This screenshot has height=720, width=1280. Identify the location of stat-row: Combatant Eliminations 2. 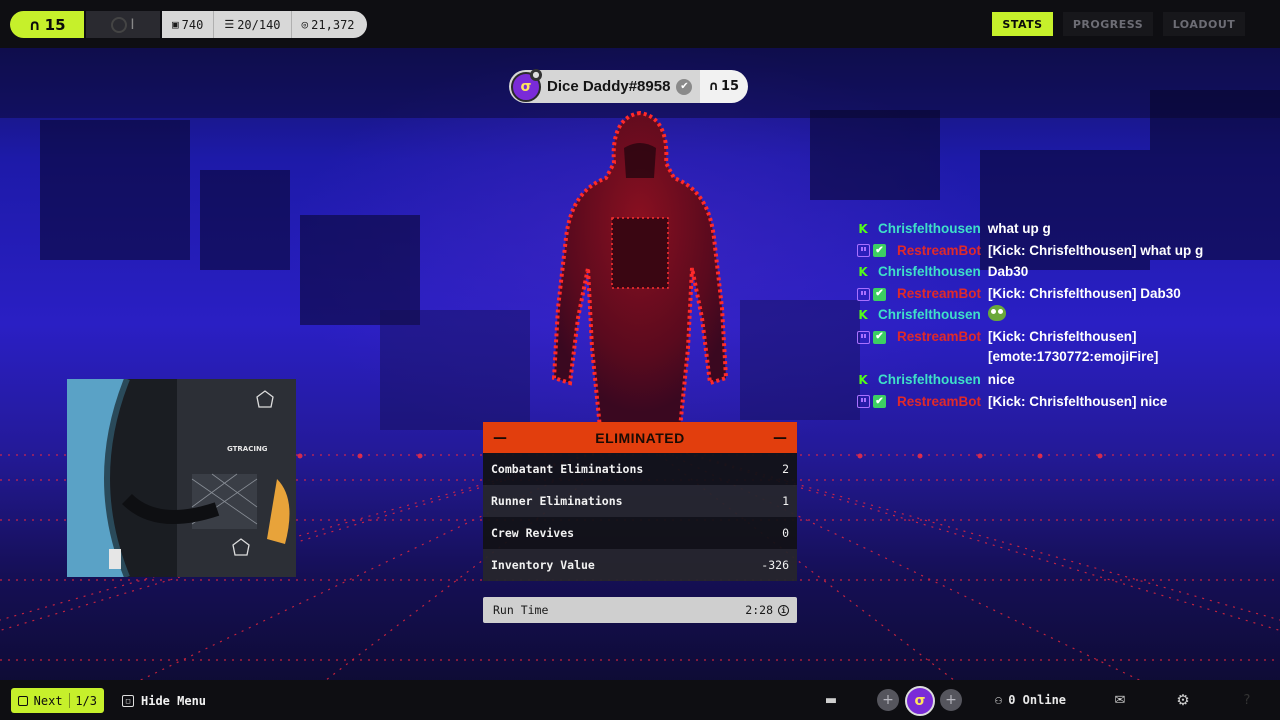
(640, 469).